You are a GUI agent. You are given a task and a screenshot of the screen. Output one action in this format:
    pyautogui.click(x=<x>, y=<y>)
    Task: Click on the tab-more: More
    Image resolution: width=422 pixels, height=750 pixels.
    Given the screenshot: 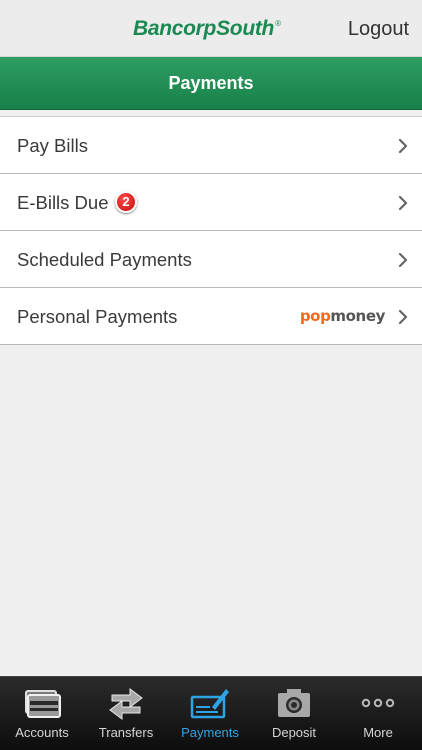 What is the action you would take?
    pyautogui.click(x=378, y=713)
    